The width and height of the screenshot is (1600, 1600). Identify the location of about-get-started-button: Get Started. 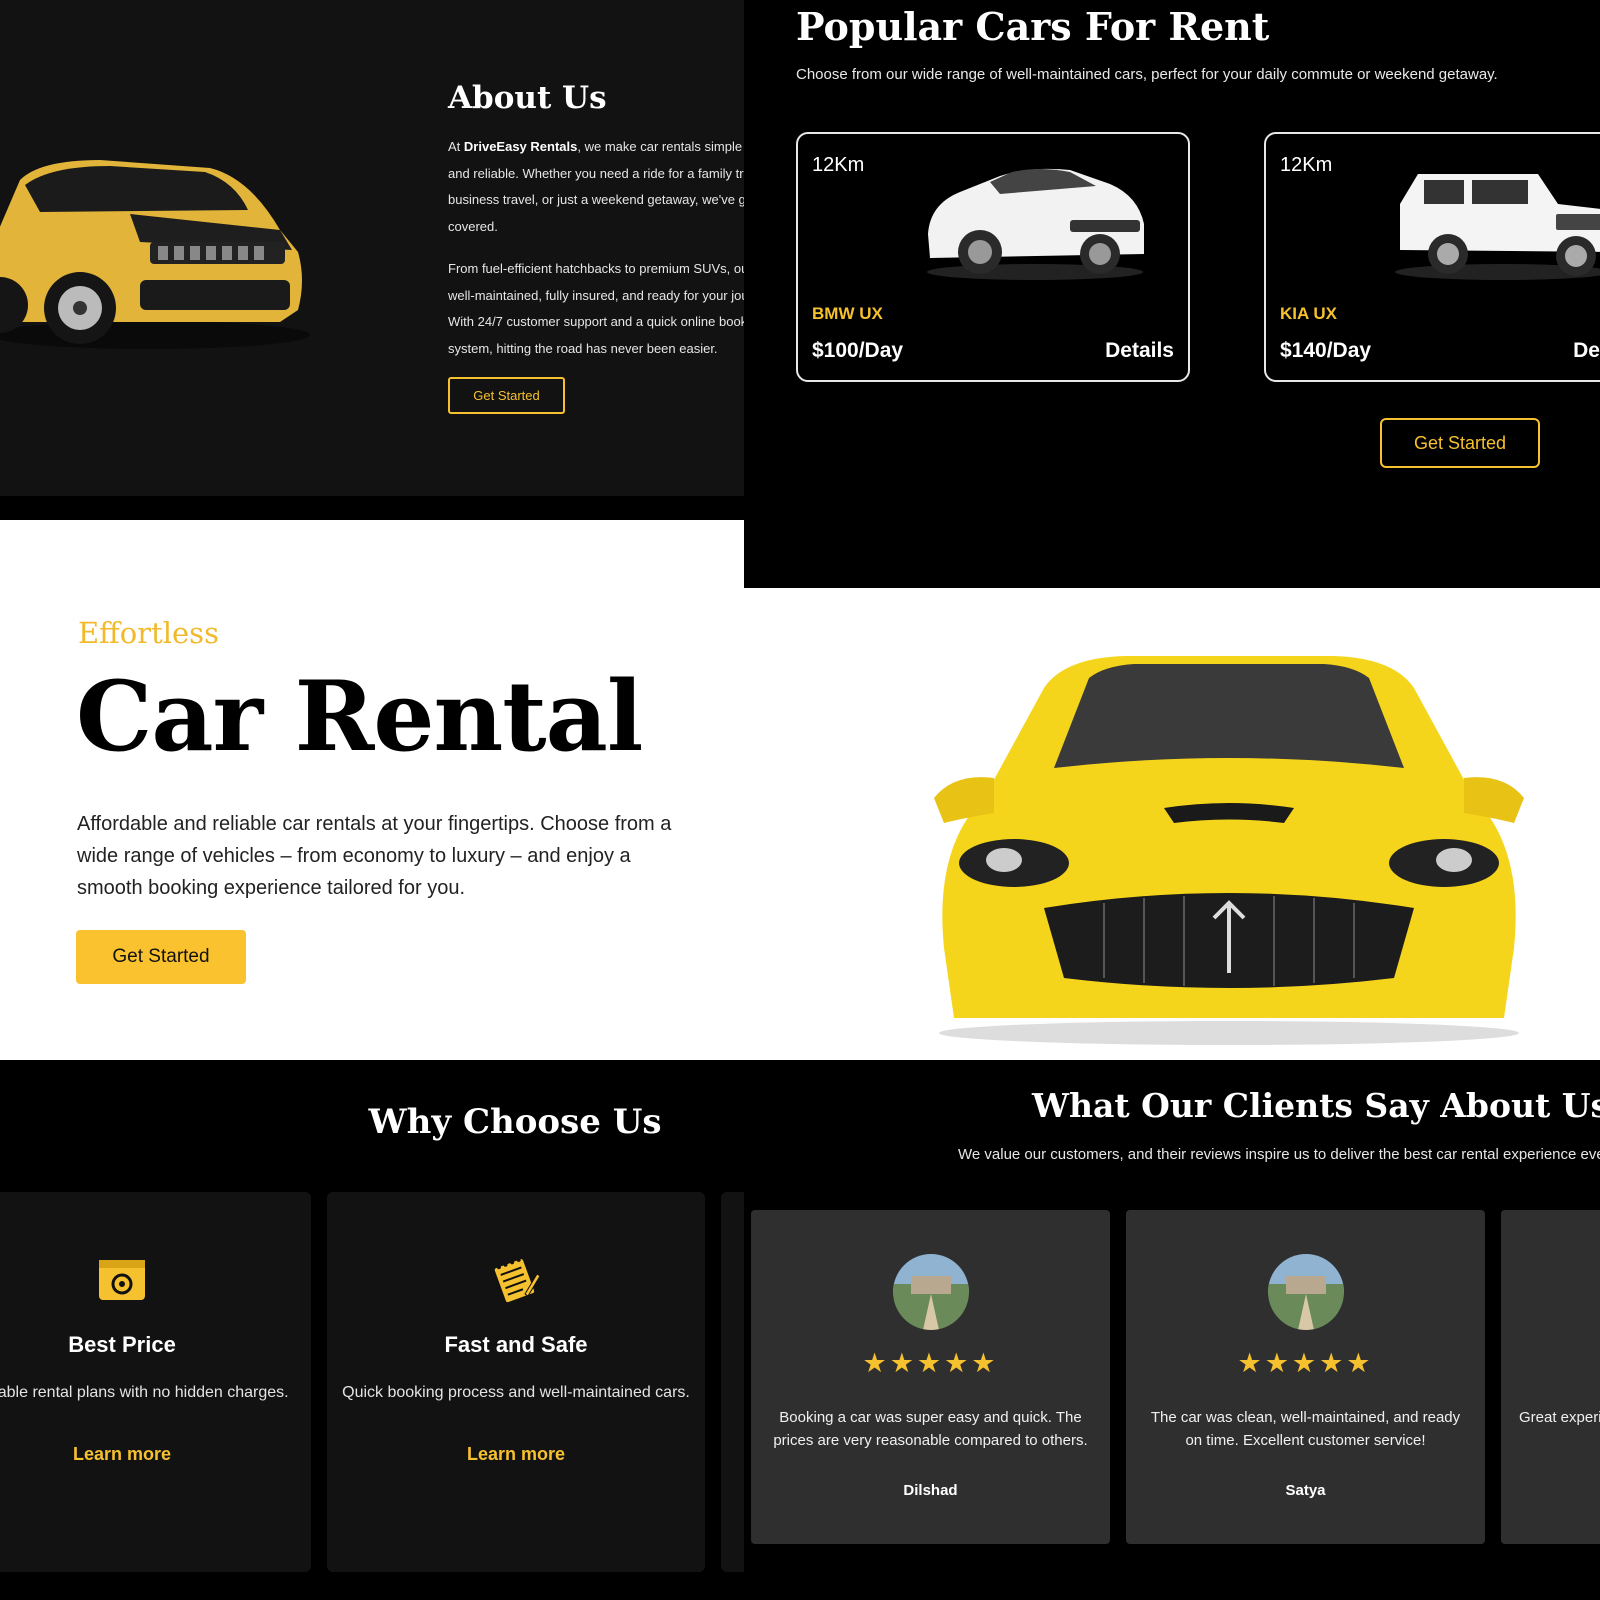
(506, 395).